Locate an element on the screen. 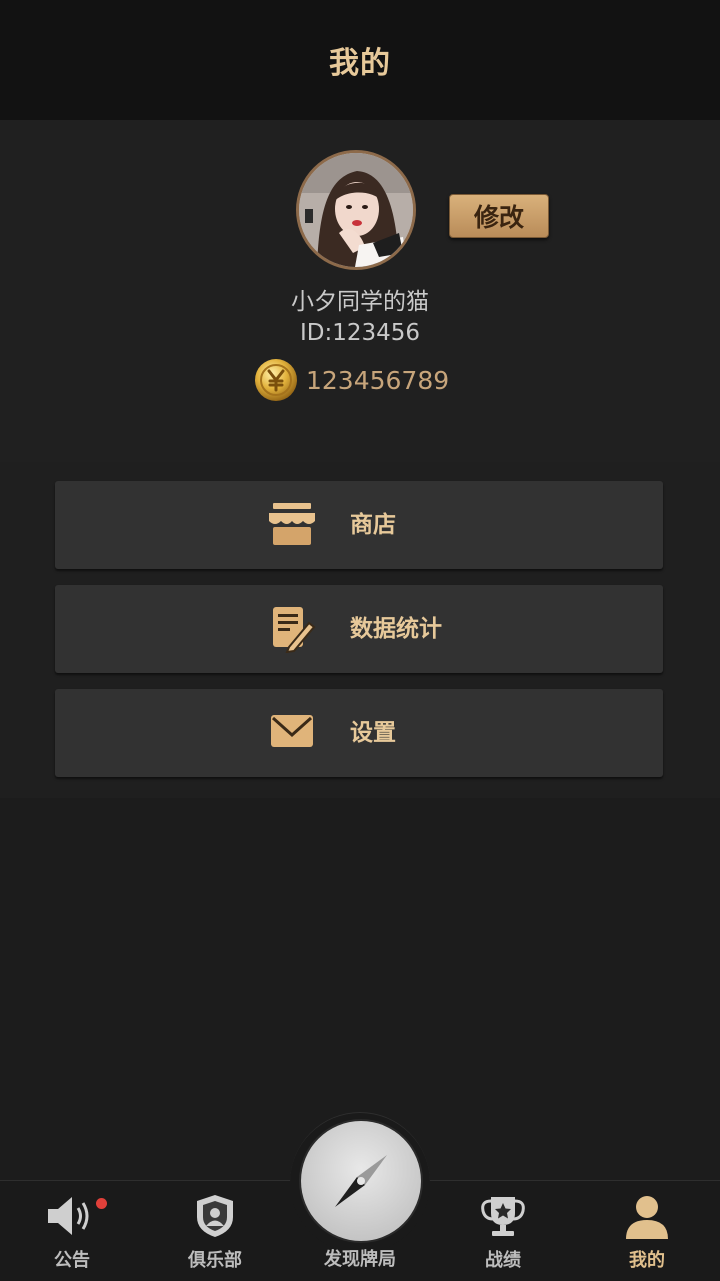 Image resolution: width=720 pixels, height=1281 pixels. nav-item-mine: 我的 is located at coordinates (647, 1231).